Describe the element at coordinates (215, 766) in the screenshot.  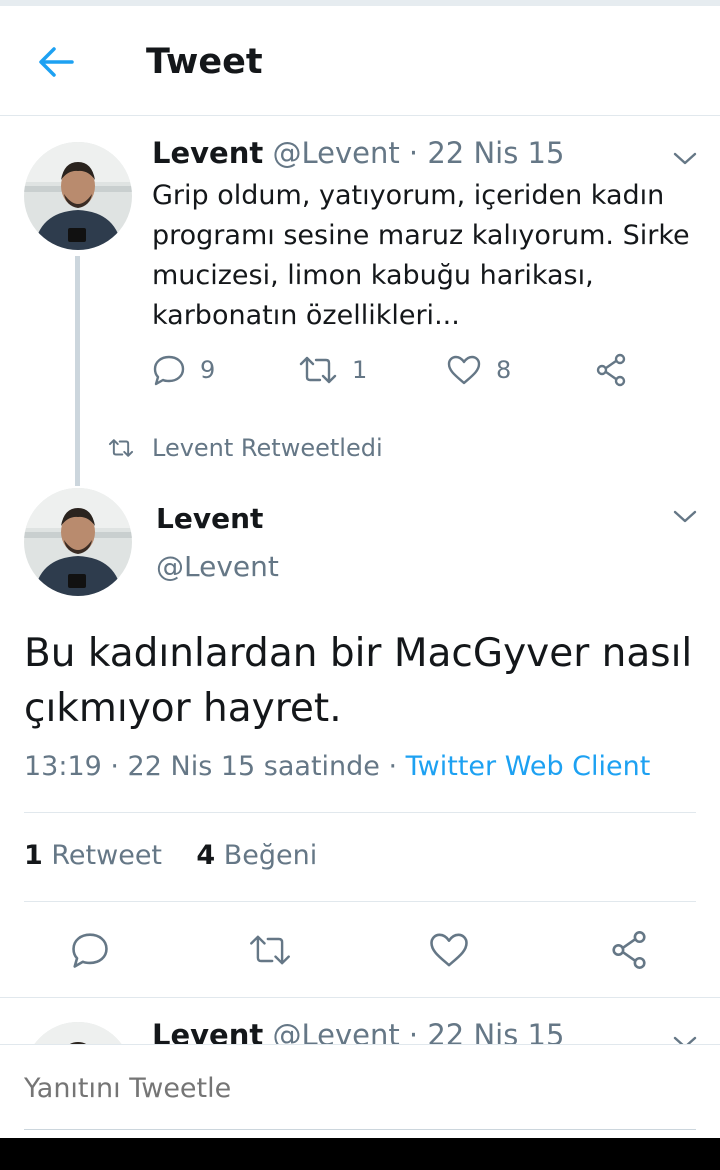
I see `tweet-time: 13:19 · 22 Nis 15 saatinde ·` at that location.